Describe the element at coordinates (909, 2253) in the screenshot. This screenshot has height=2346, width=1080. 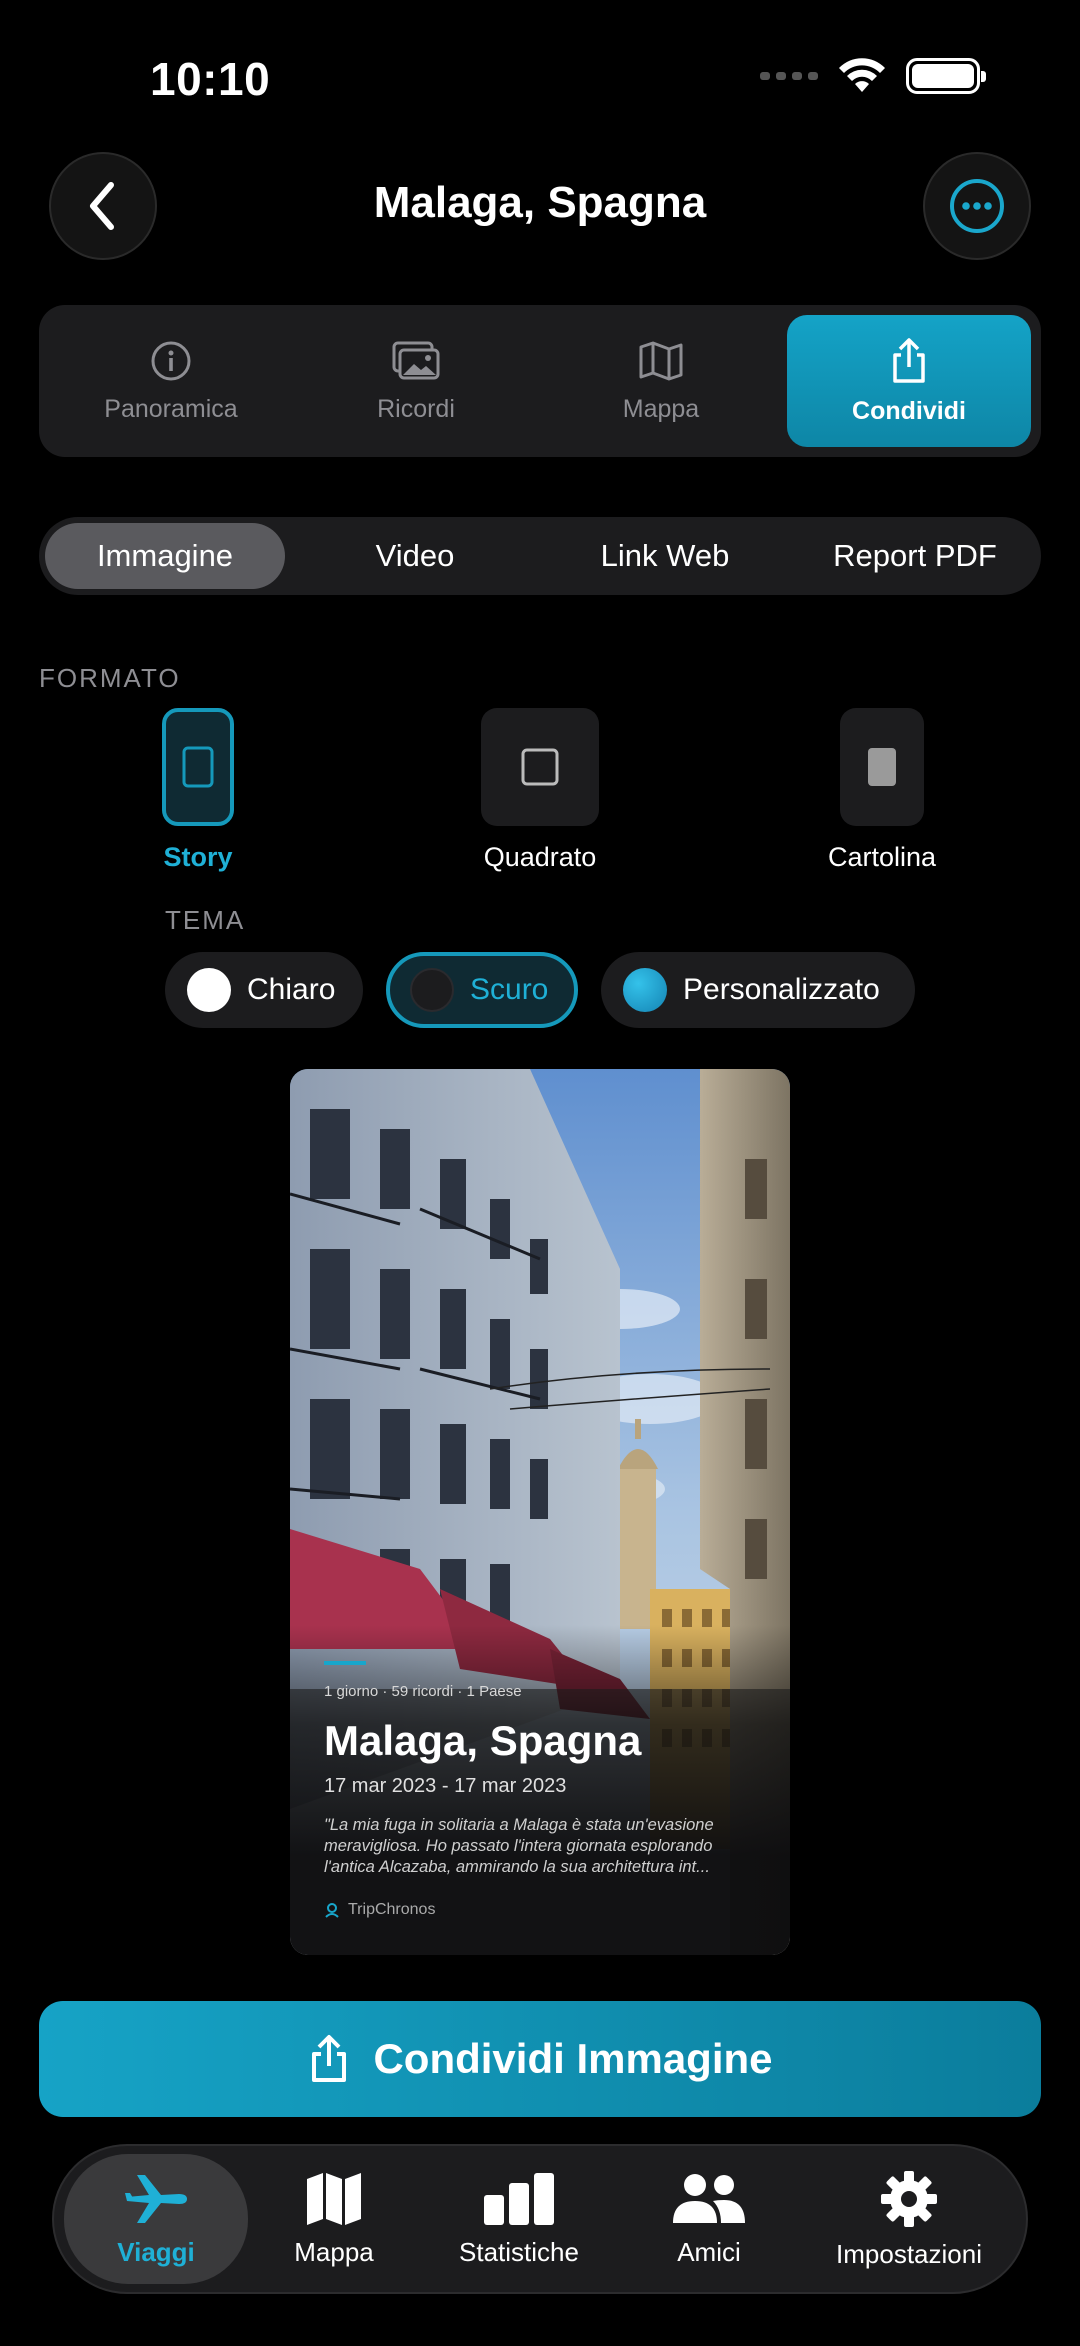
I see `tab-label: Impostazioni` at that location.